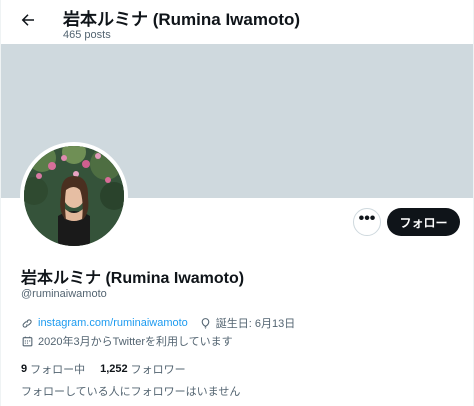 Image resolution: width=474 pixels, height=406 pixels. Describe the element at coordinates (135, 342) in the screenshot. I see `joined-date: 2020年3月からTwitterを利用しています` at that location.